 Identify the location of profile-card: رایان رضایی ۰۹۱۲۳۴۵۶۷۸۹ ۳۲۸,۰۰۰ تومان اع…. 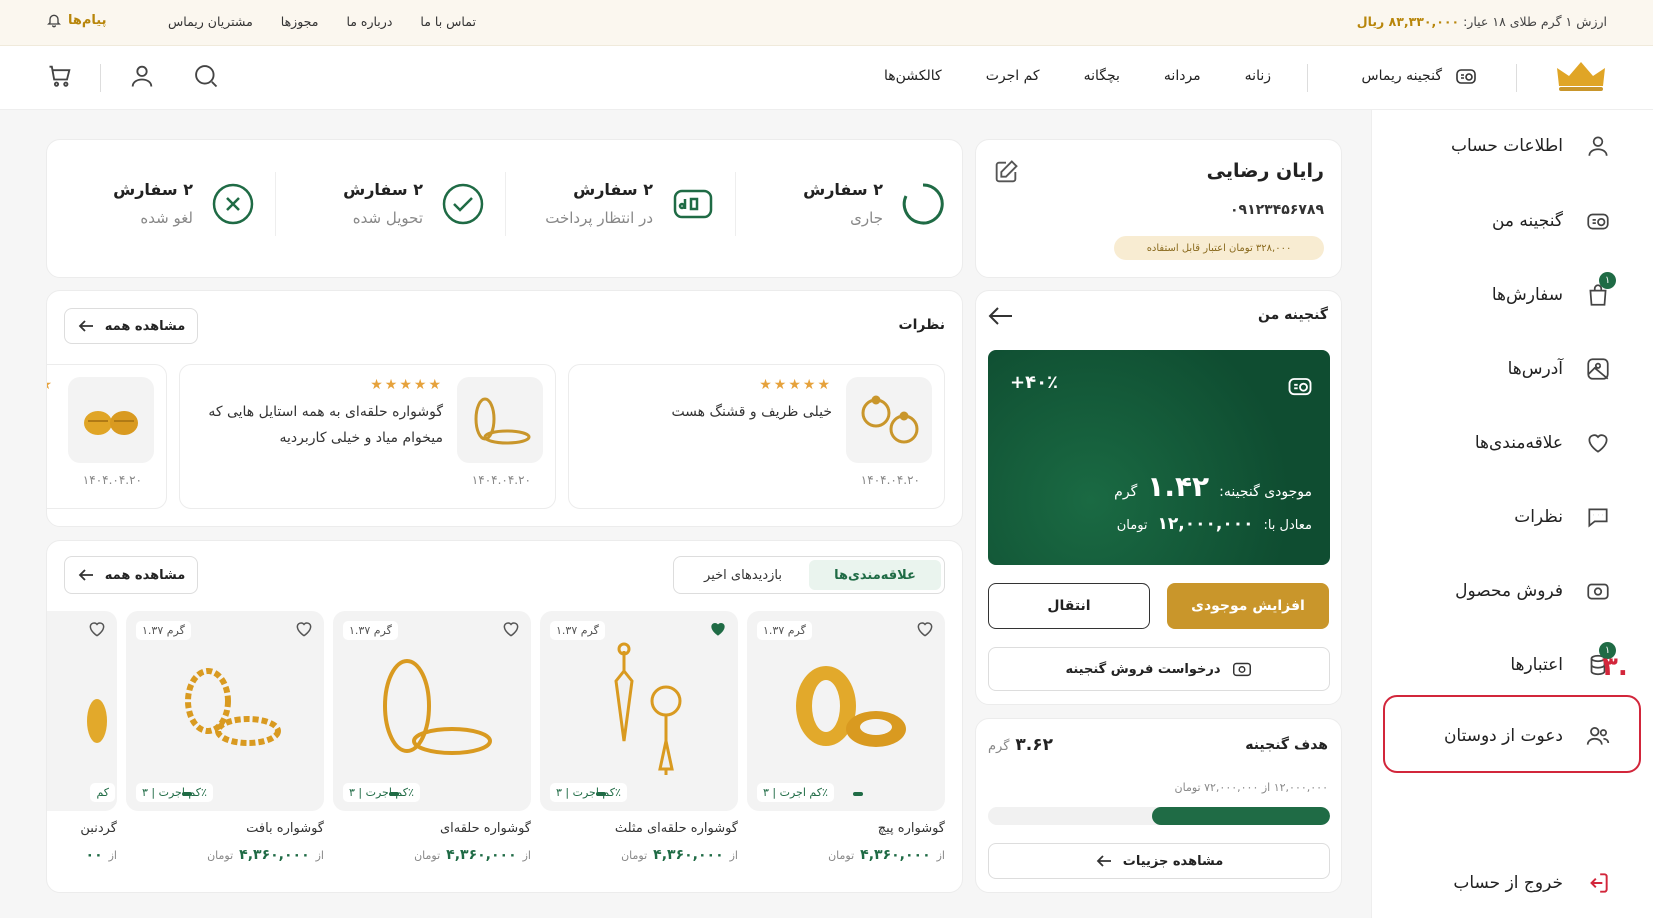
(1158, 208).